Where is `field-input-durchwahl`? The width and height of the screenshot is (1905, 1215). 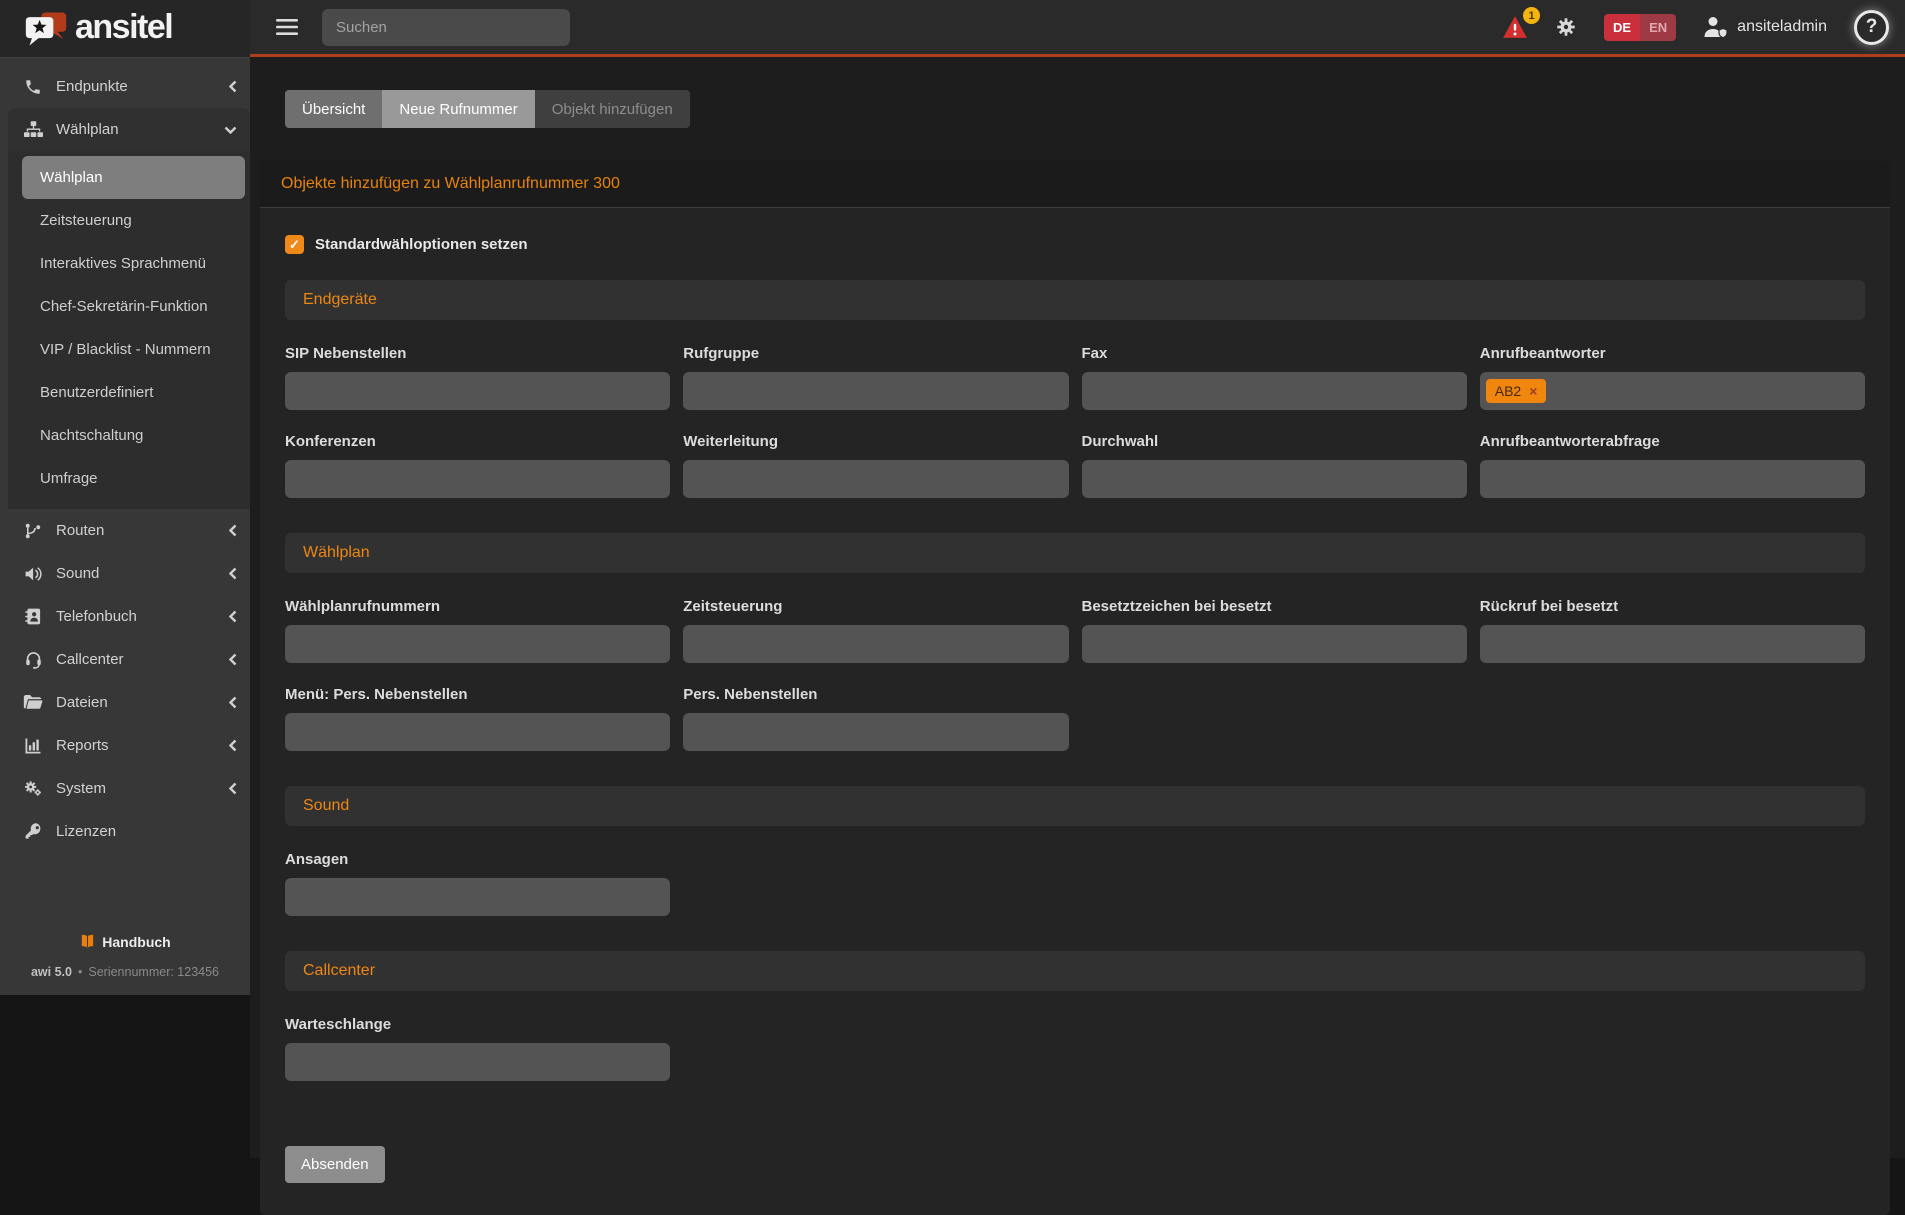 field-input-durchwahl is located at coordinates (1274, 479).